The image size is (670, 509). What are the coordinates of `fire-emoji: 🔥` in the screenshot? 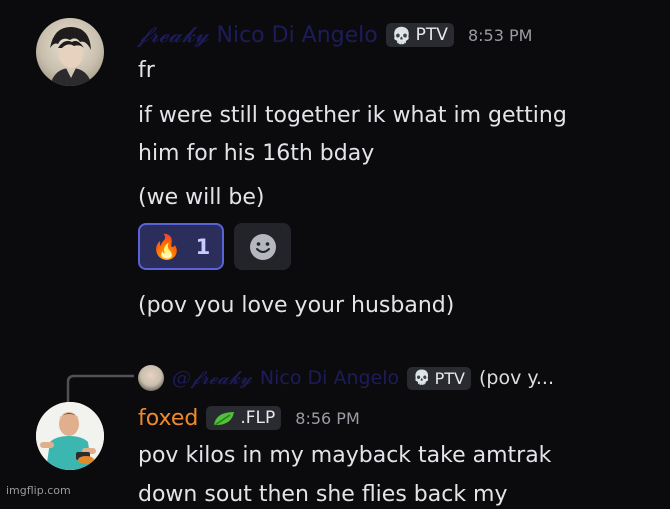 It's located at (166, 246).